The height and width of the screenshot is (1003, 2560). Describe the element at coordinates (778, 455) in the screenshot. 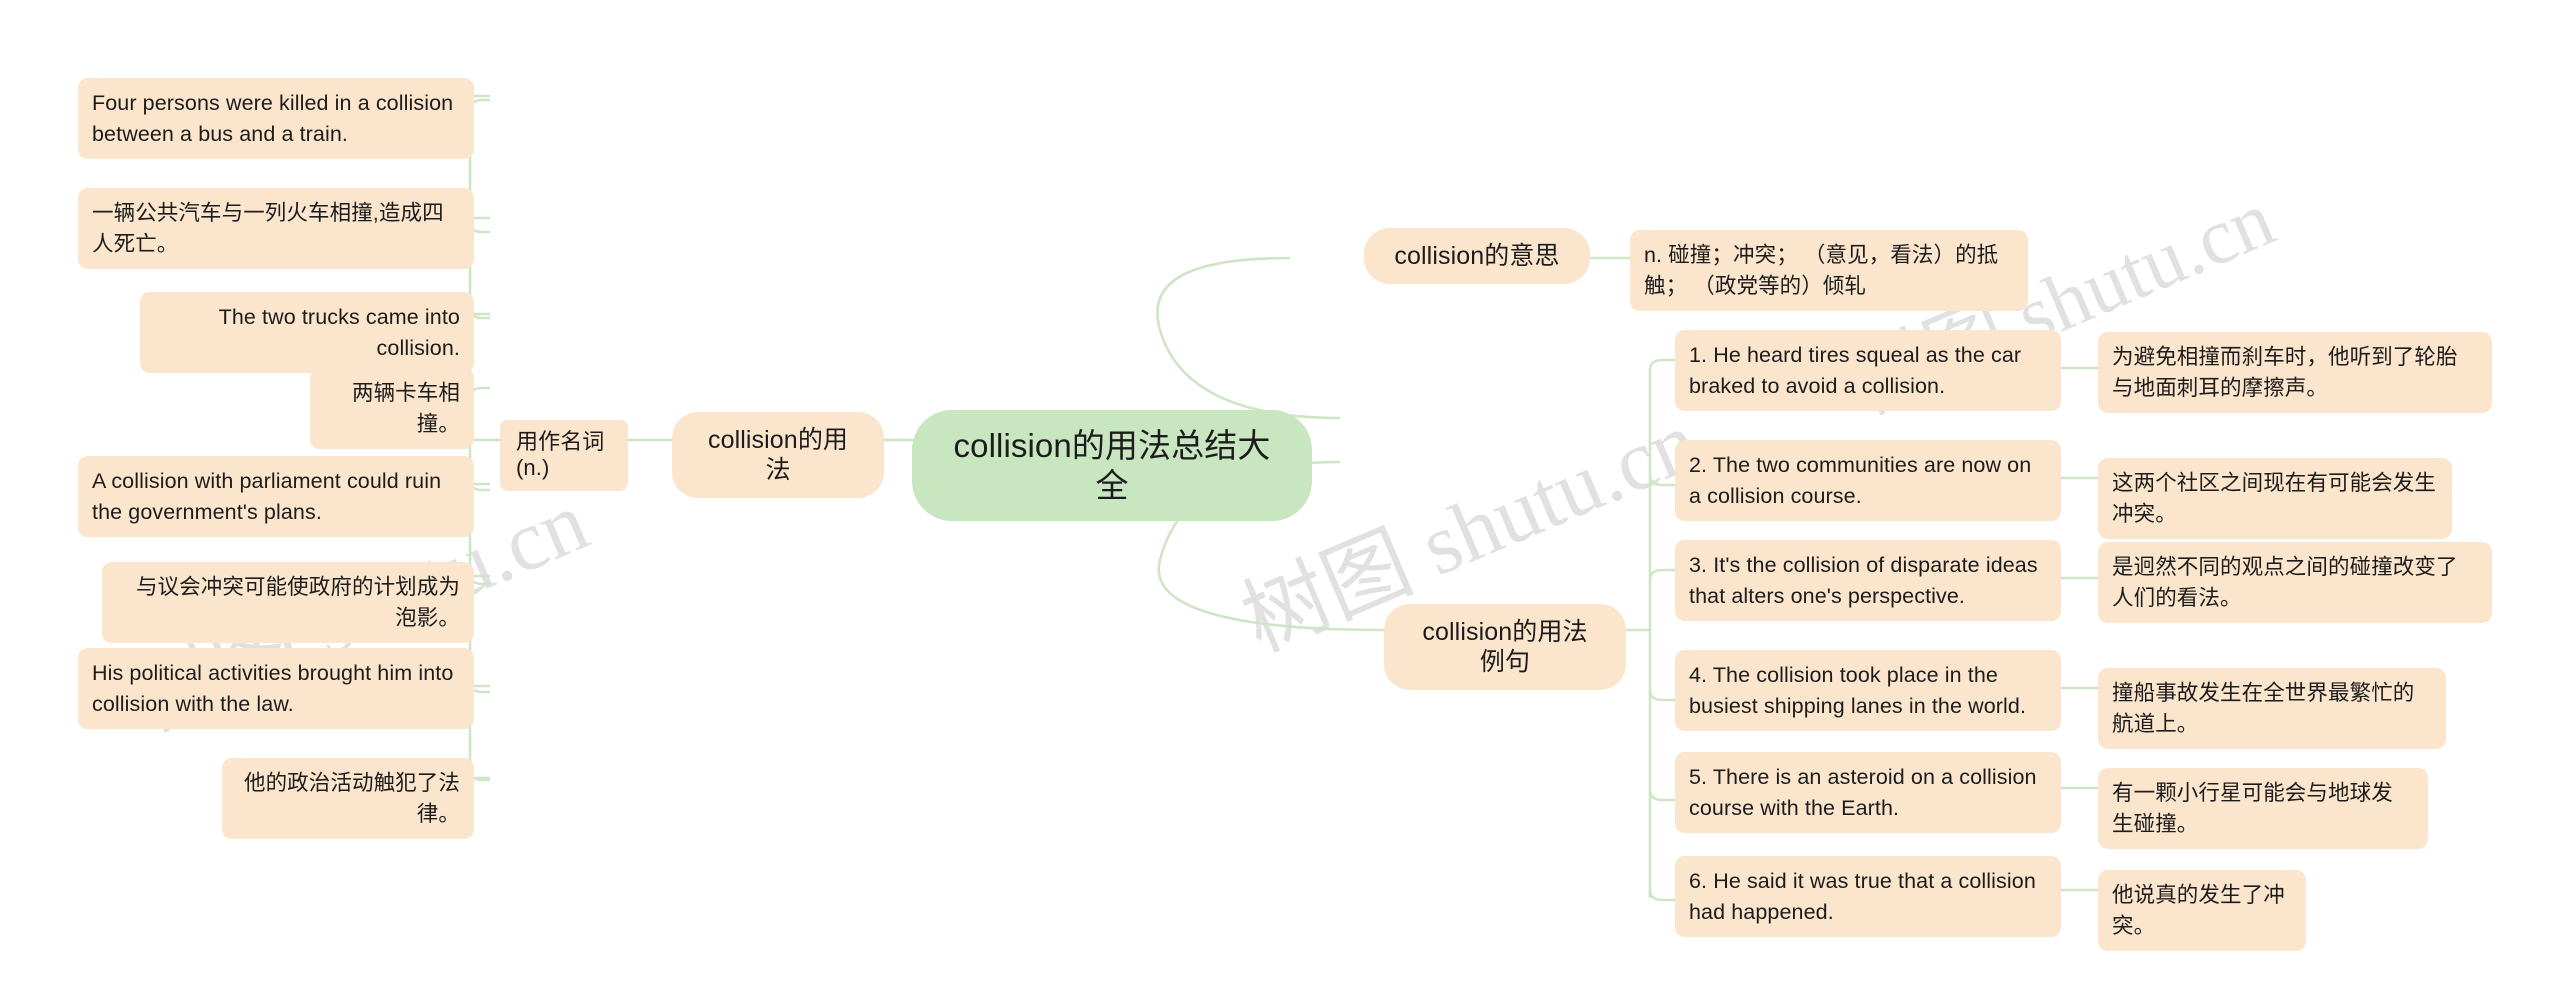

I see `branch-node-usage: collision的用法` at that location.